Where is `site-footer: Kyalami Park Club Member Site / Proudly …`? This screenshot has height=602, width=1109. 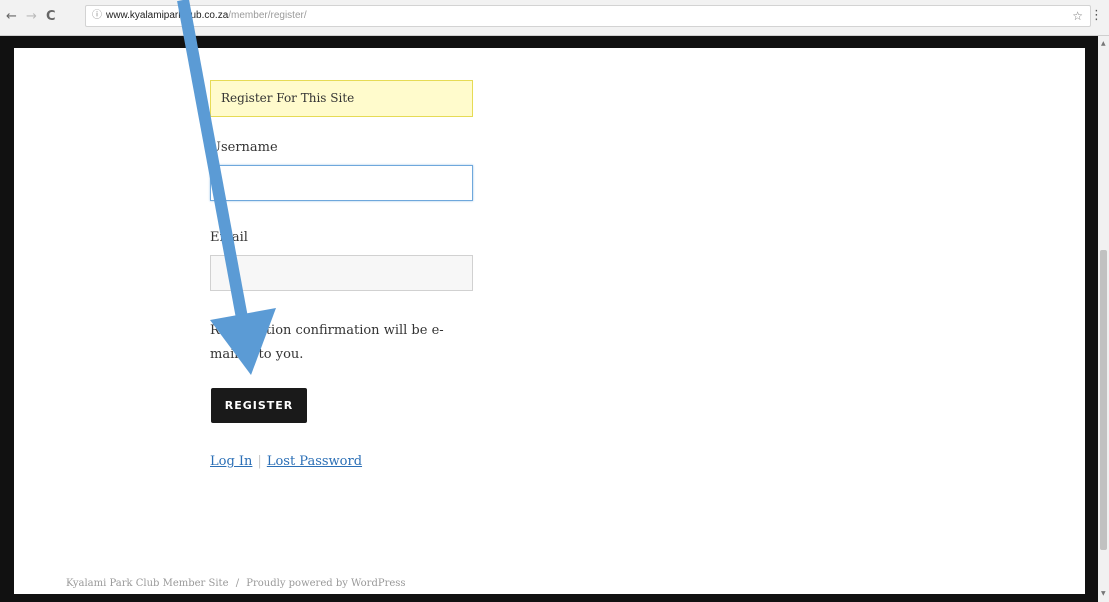
site-footer: Kyalami Park Club Member Site / Proudly … is located at coordinates (236, 583).